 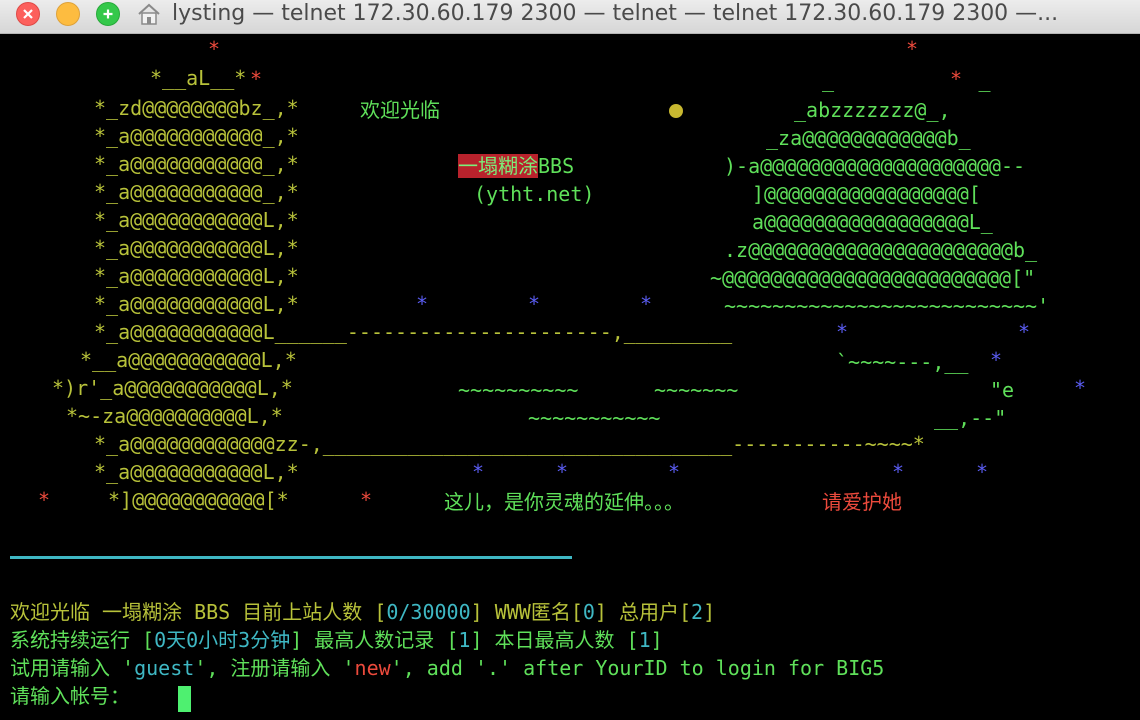 What do you see at coordinates (866, 194) in the screenshot?
I see `art-line: ]@@@@@@@@@@@@@@@@@[` at bounding box center [866, 194].